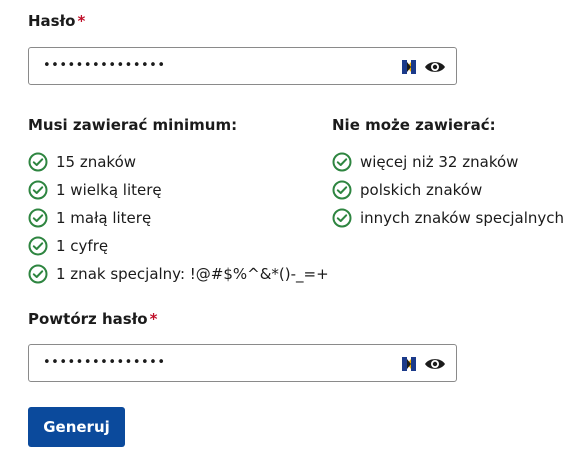  I want to click on repeat-password-field: •••••••••••••••, so click(242, 363).